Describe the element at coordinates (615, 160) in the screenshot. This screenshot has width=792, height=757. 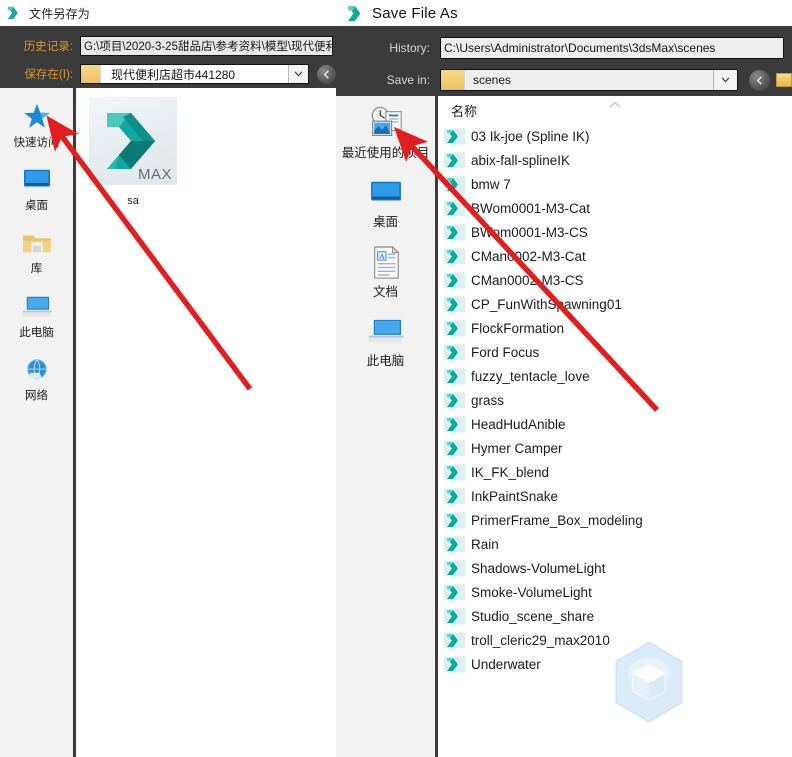
I see `file-list-item: abix-fall-splineIK` at that location.